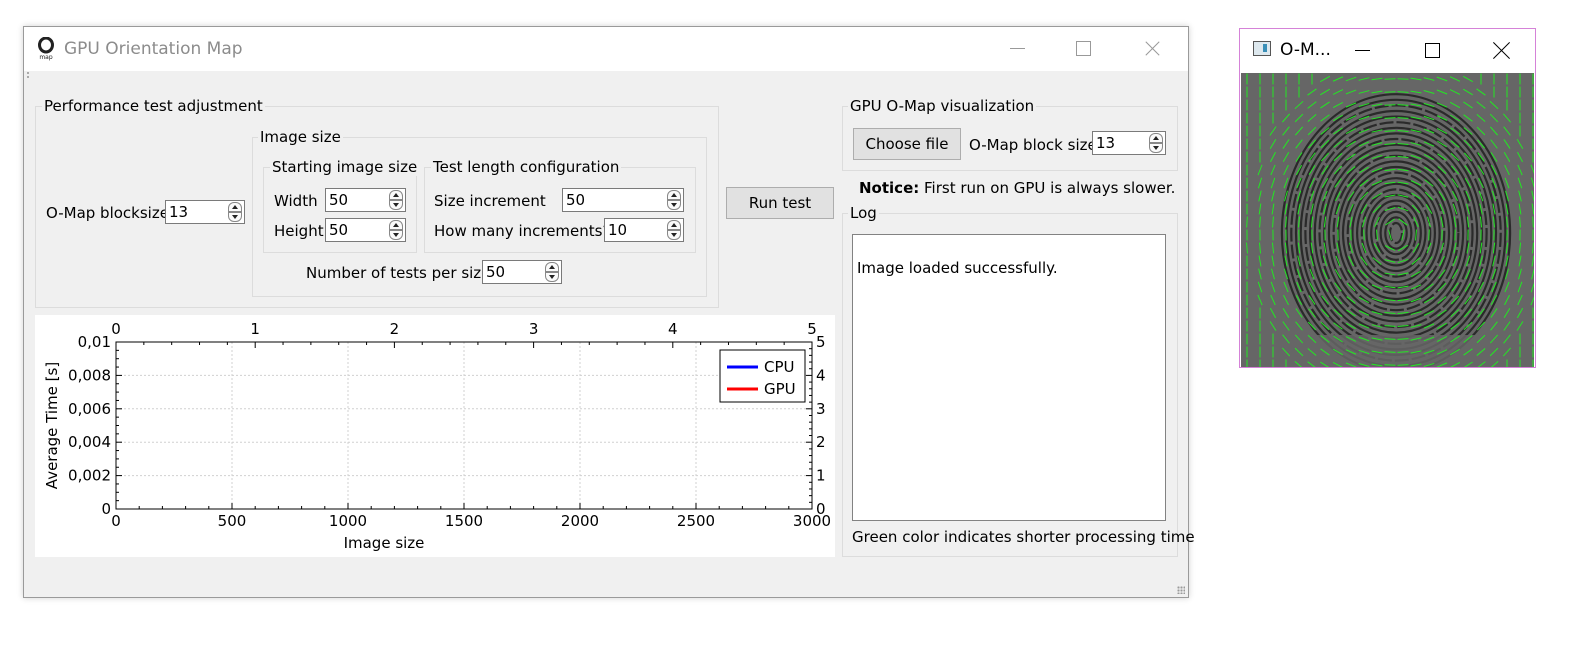 This screenshot has width=1595, height=651. Describe the element at coordinates (780, 203) in the screenshot. I see `run-test-button: Run test` at that location.